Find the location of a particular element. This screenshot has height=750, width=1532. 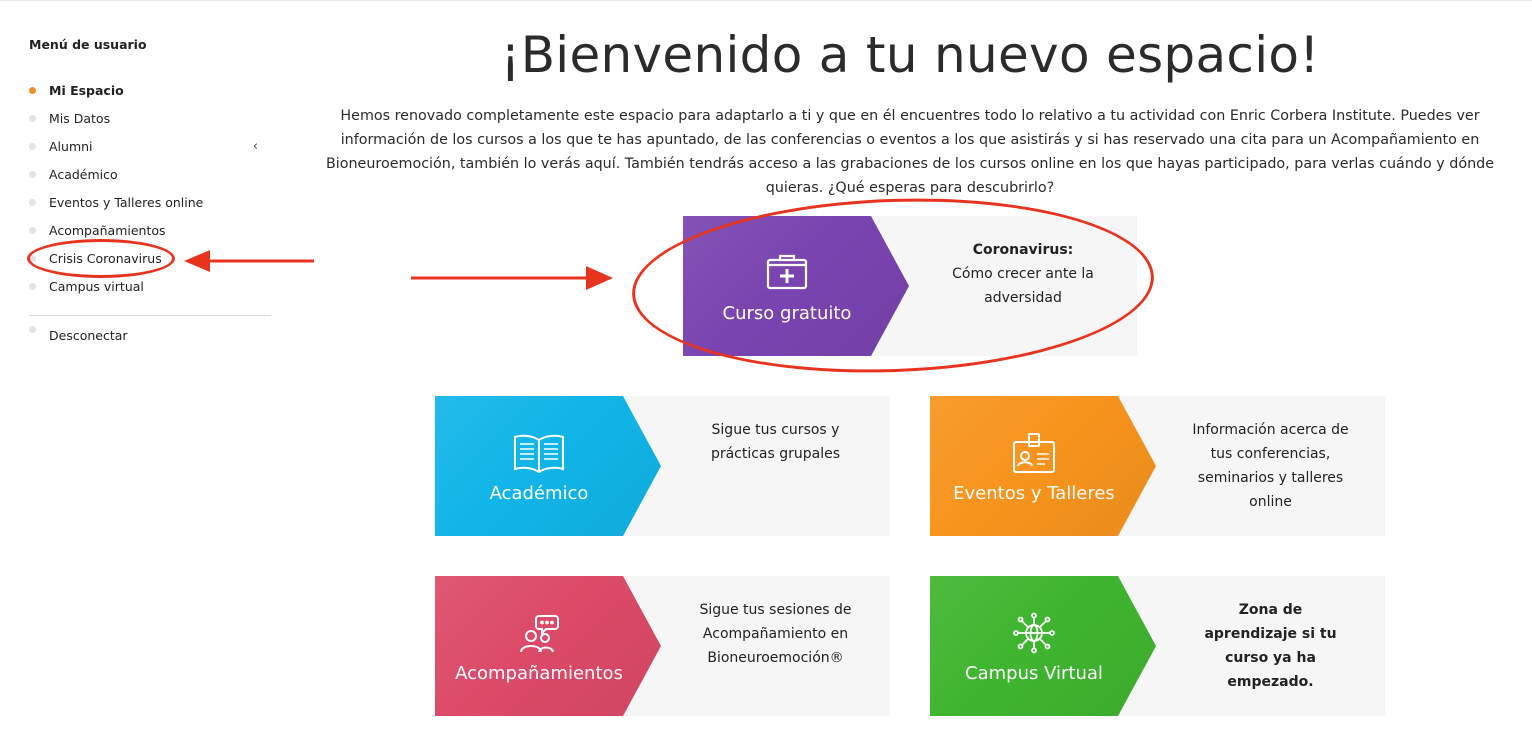

page-title: ¡Bienvenido a tu nuevo espacio! is located at coordinates (910, 55).